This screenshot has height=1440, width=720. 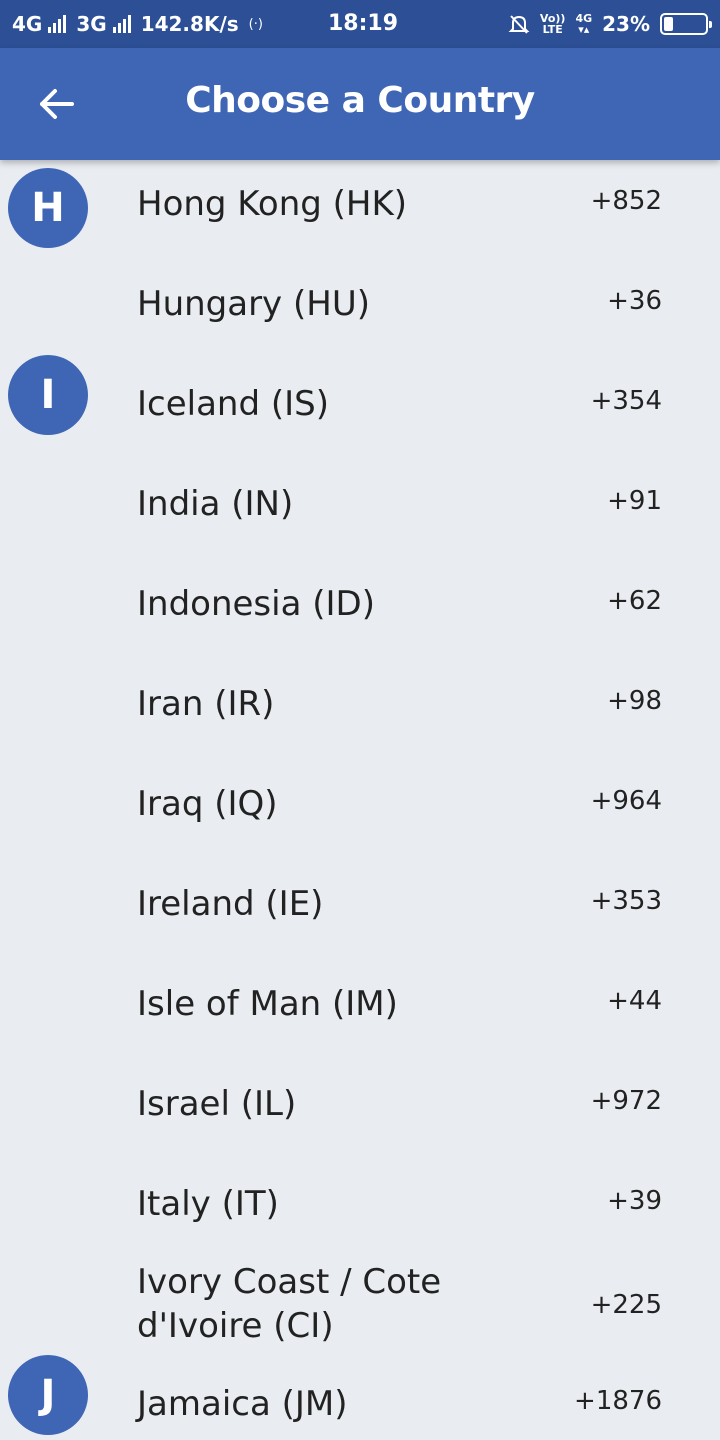 I want to click on country-name: Iran (IR), so click(x=206, y=704).